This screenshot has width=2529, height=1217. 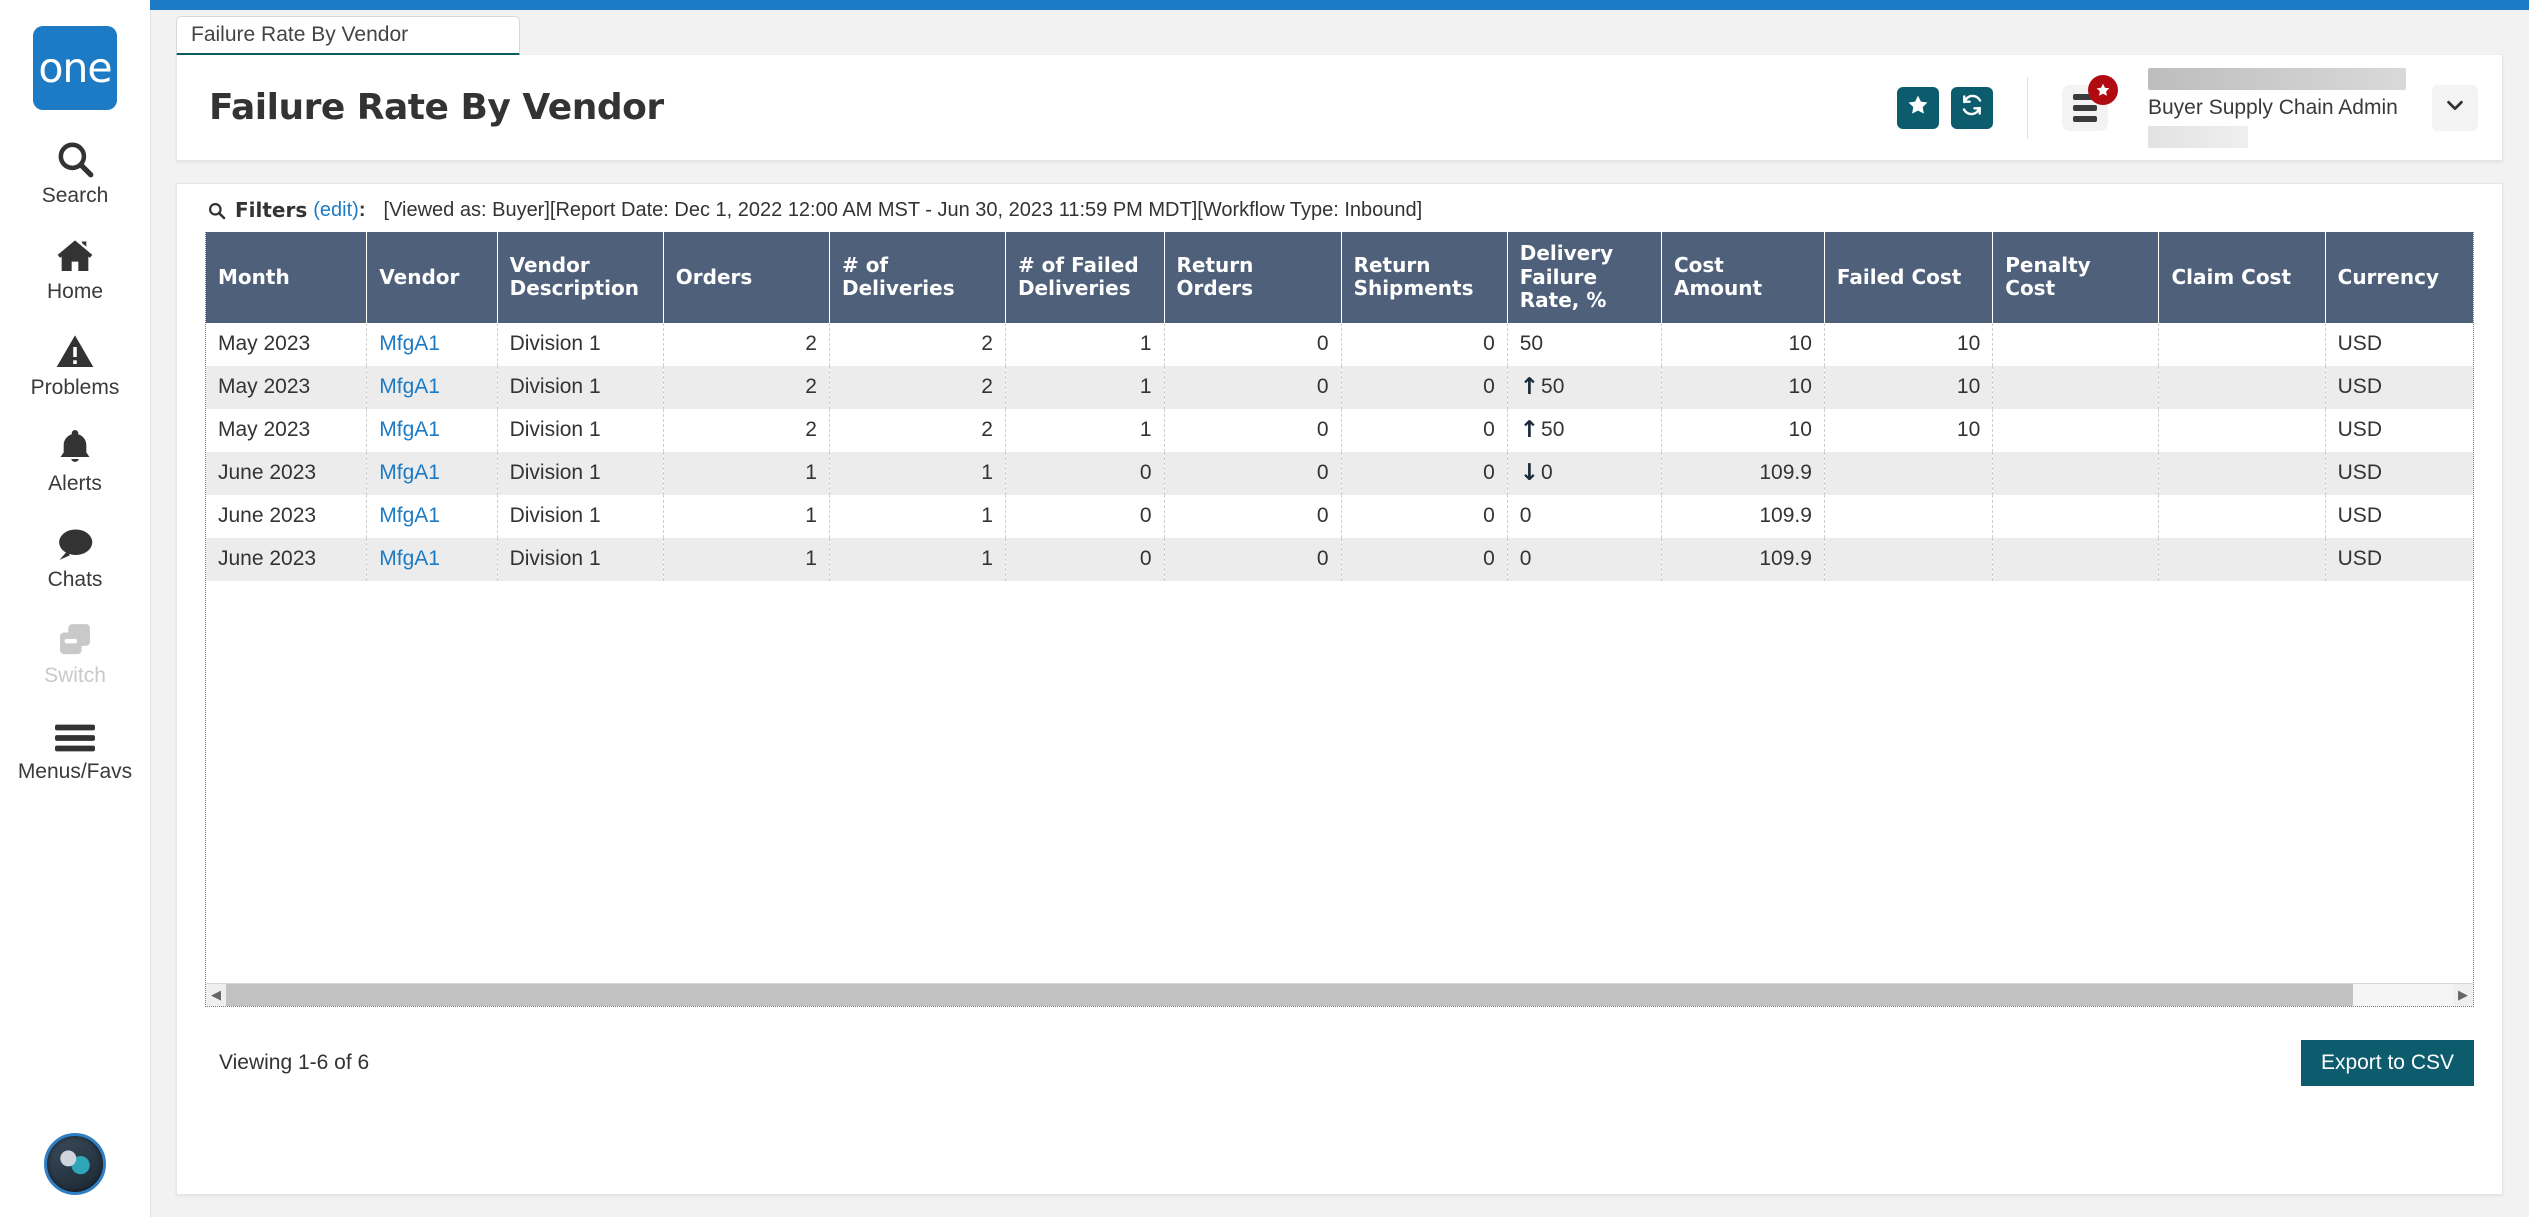 What do you see at coordinates (75, 638) in the screenshot?
I see `switch-icon` at bounding box center [75, 638].